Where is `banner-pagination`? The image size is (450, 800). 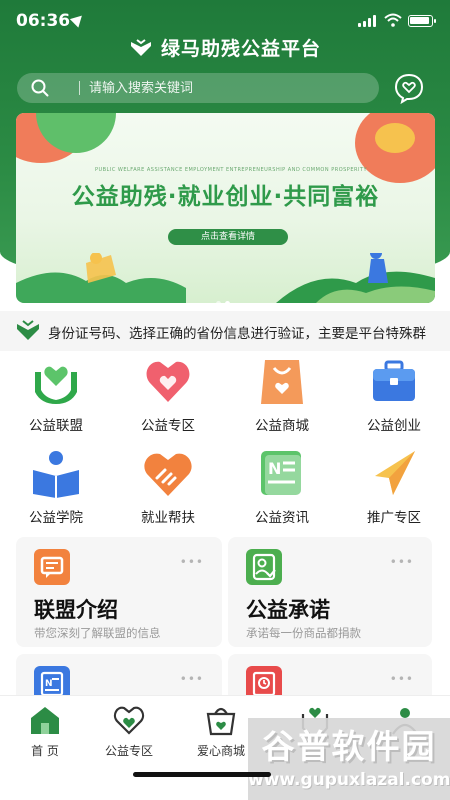
banner-pagination is located at coordinates (225, 297).